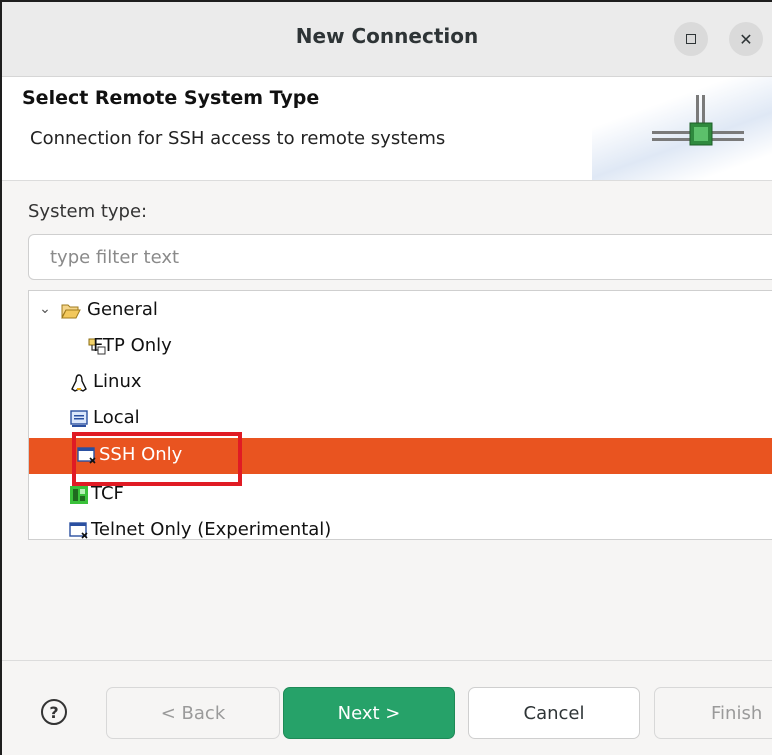 This screenshot has width=772, height=755. I want to click on finish-button: Finish, so click(713, 713).